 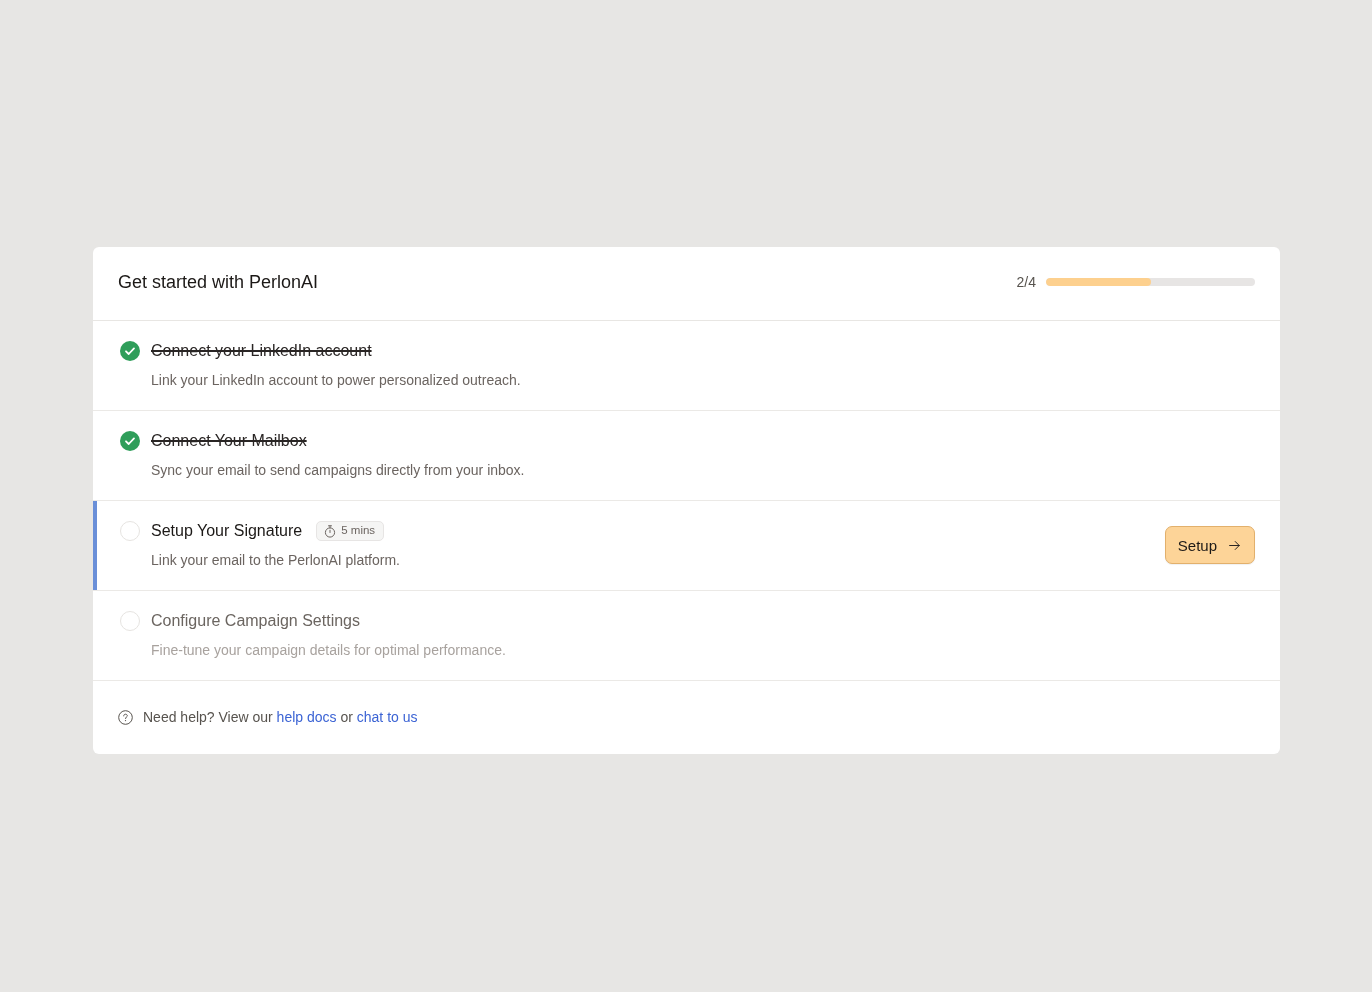 What do you see at coordinates (328, 650) in the screenshot?
I see `step-description: Fine-tune your campaign details for optimal performance.` at bounding box center [328, 650].